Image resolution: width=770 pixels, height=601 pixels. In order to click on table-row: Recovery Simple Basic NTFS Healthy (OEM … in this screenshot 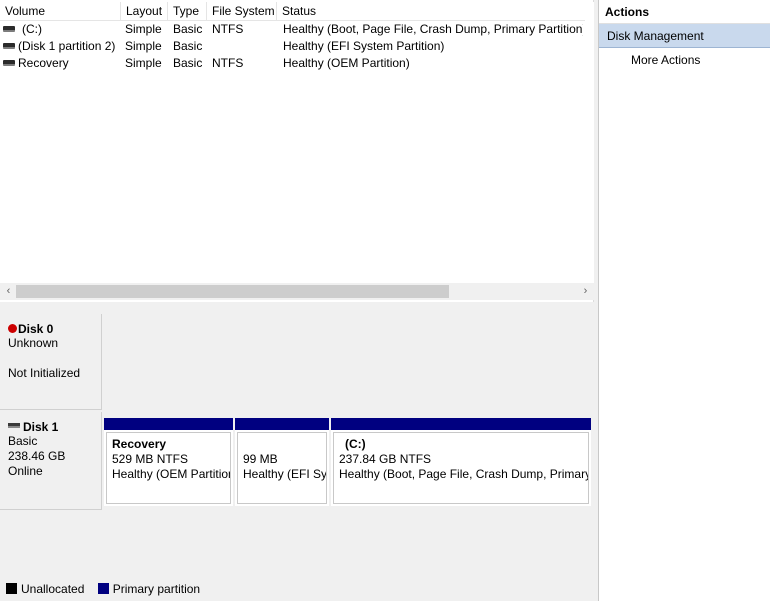, I will do `click(297, 63)`.